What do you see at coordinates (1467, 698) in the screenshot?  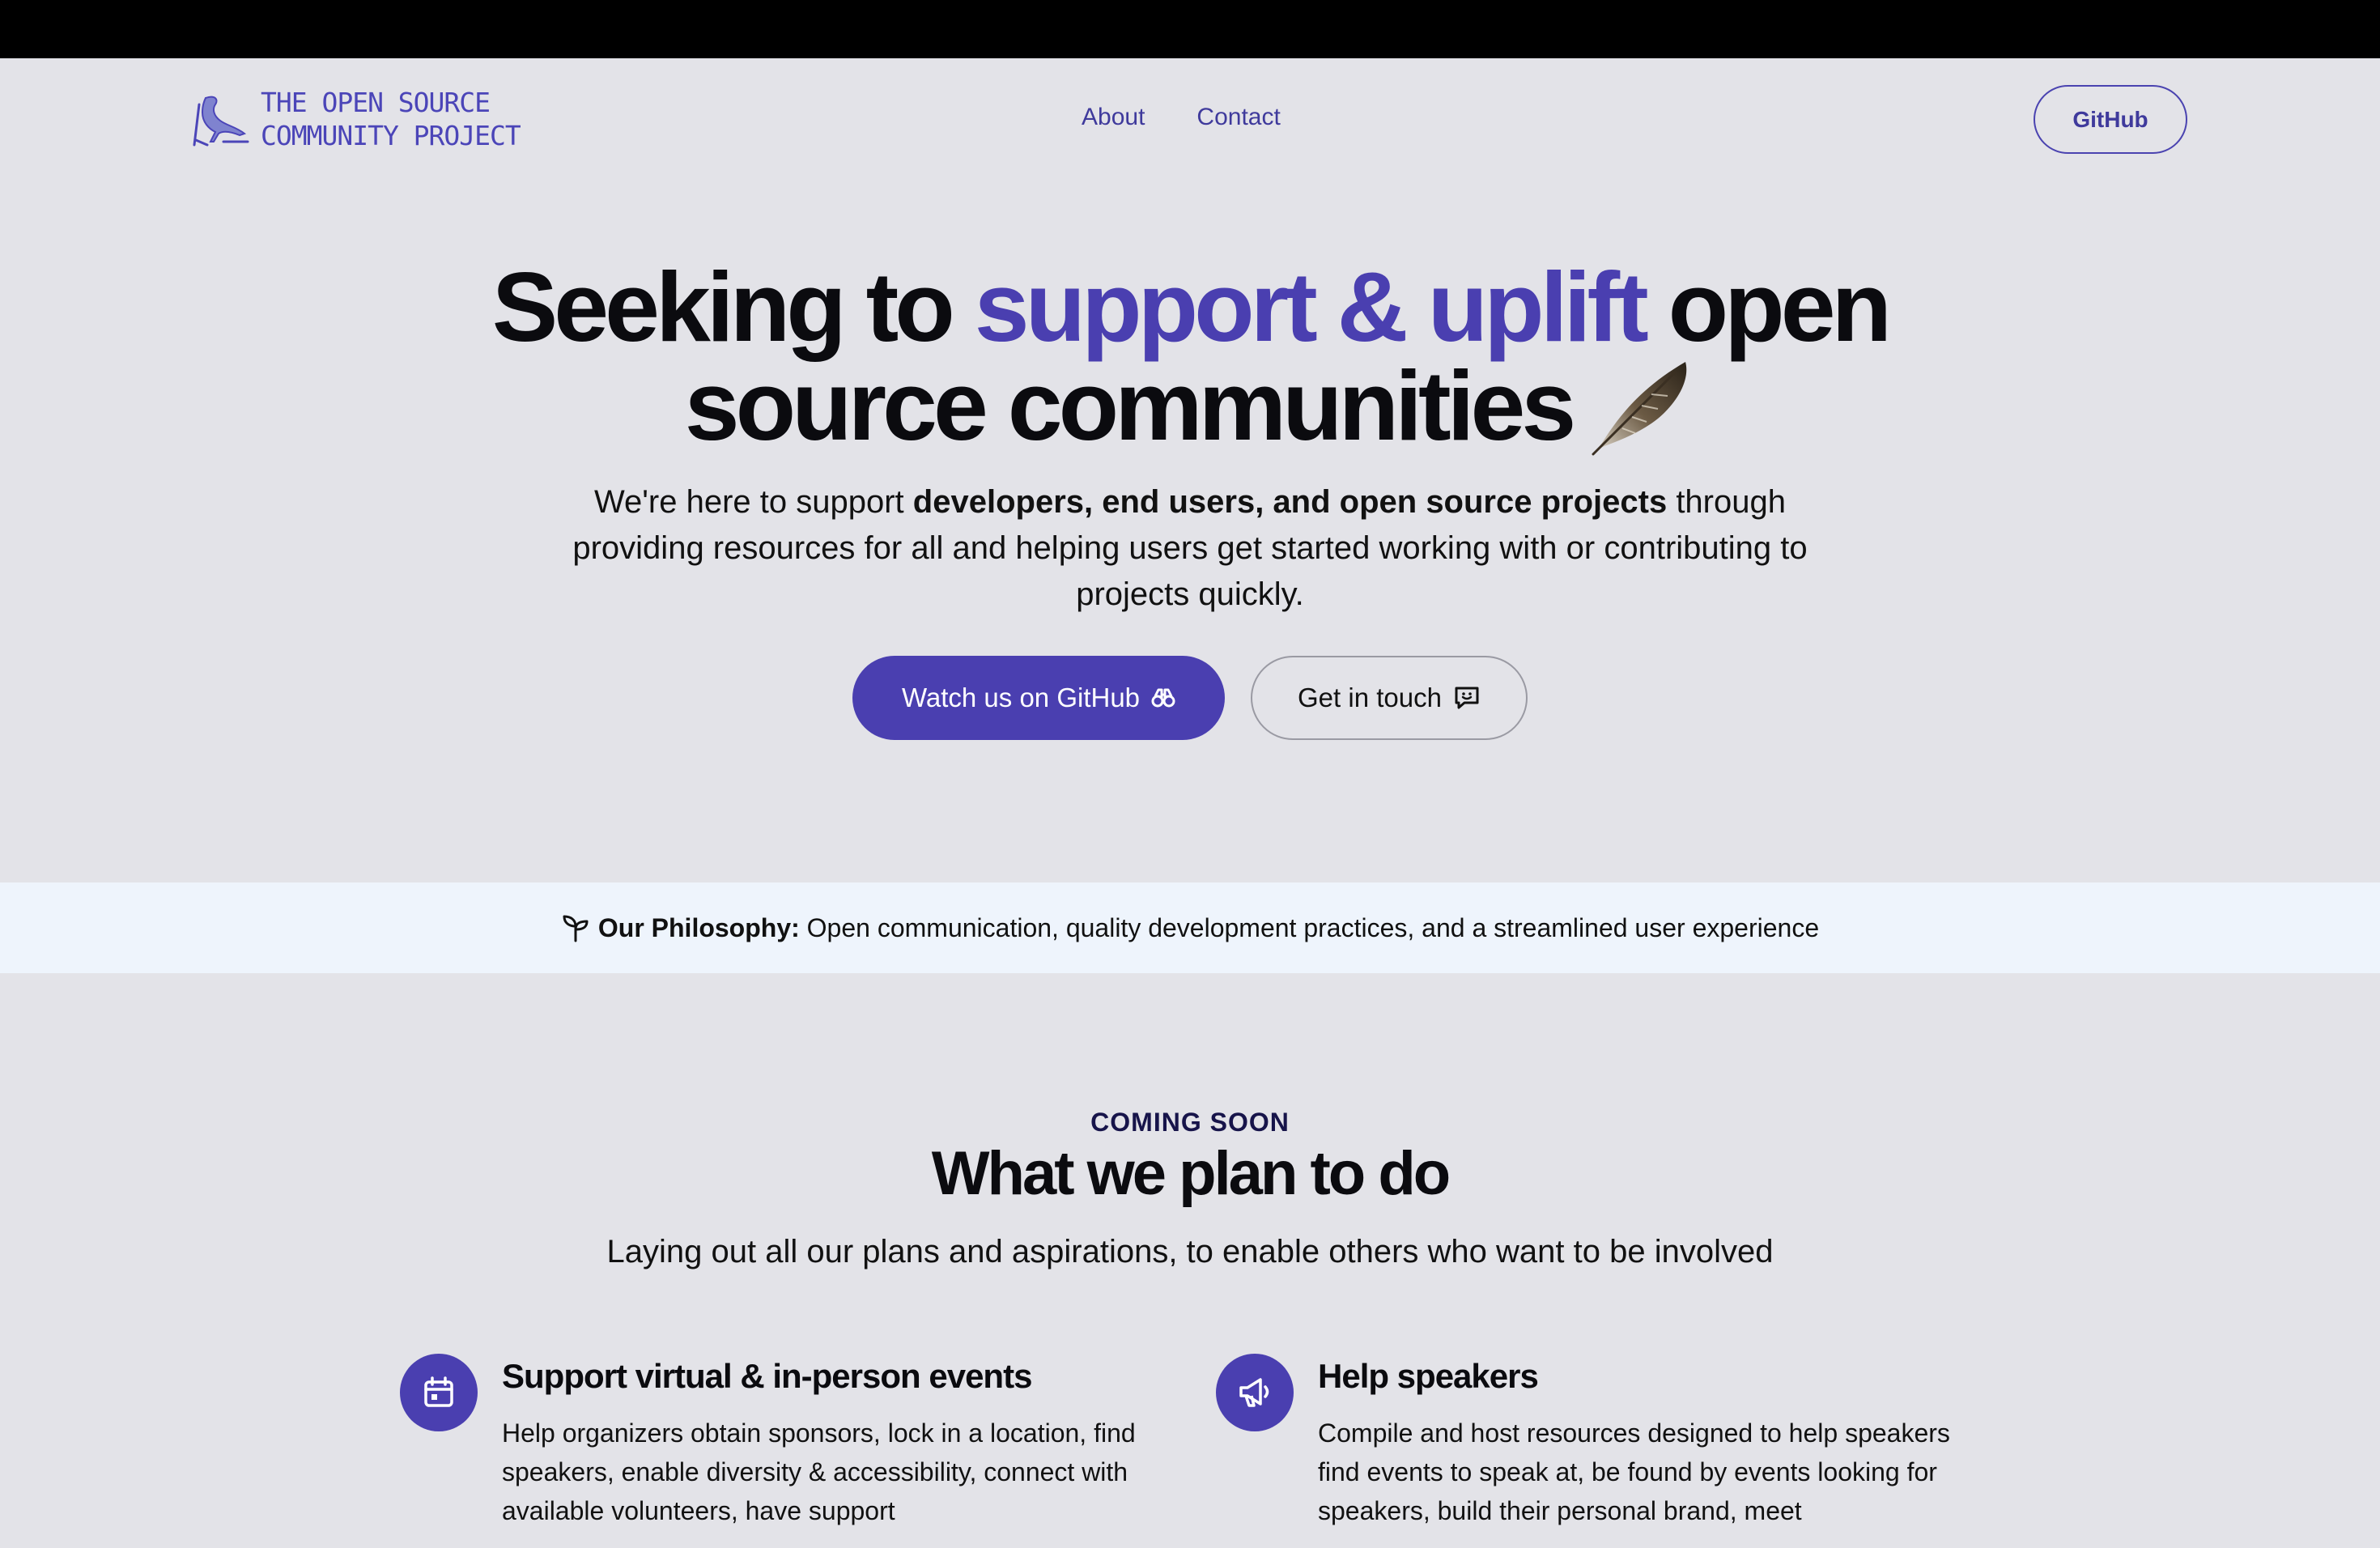 I see `chat-smile-icon` at bounding box center [1467, 698].